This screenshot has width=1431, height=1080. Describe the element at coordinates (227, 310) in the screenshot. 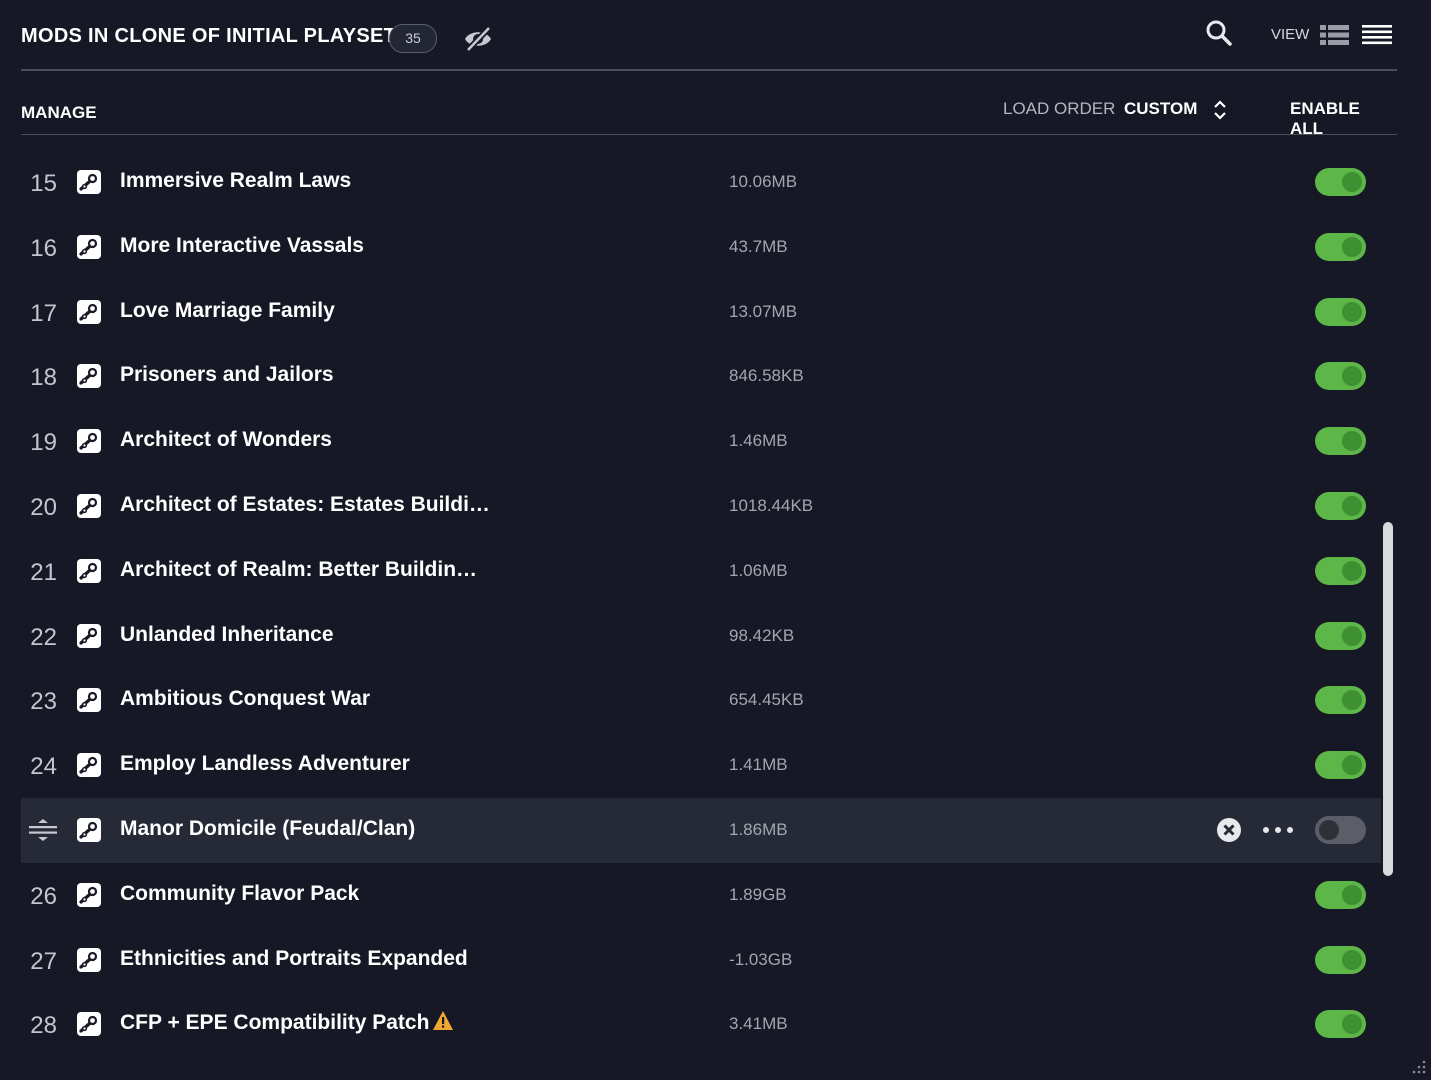

I see `mod-name: Love Marriage Family` at that location.